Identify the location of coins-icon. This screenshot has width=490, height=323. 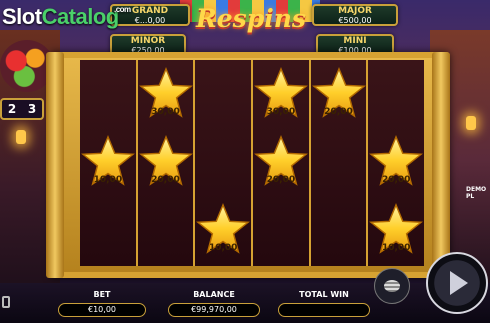
(392, 286).